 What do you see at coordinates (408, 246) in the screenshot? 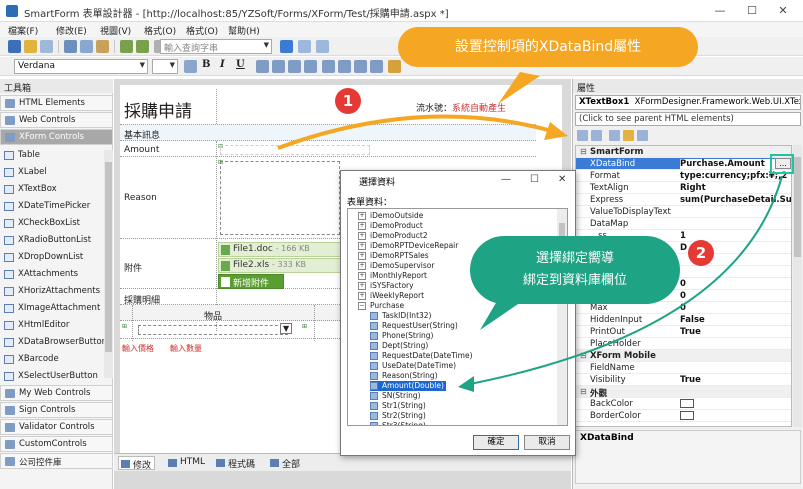
I see `tree-table-node: + iDemoRPTDeviceRepair` at bounding box center [408, 246].